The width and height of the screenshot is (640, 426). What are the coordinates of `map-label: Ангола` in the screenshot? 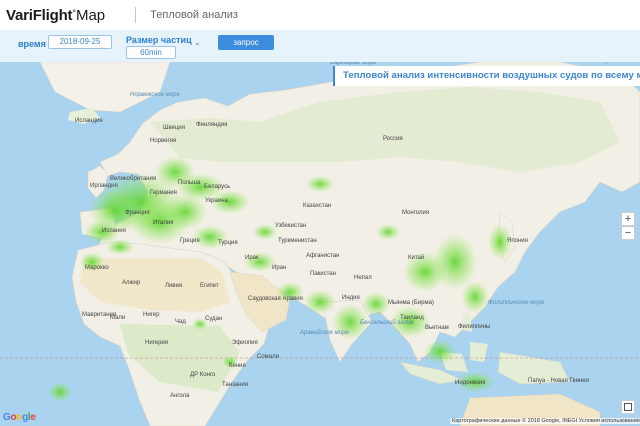 It's located at (180, 396).